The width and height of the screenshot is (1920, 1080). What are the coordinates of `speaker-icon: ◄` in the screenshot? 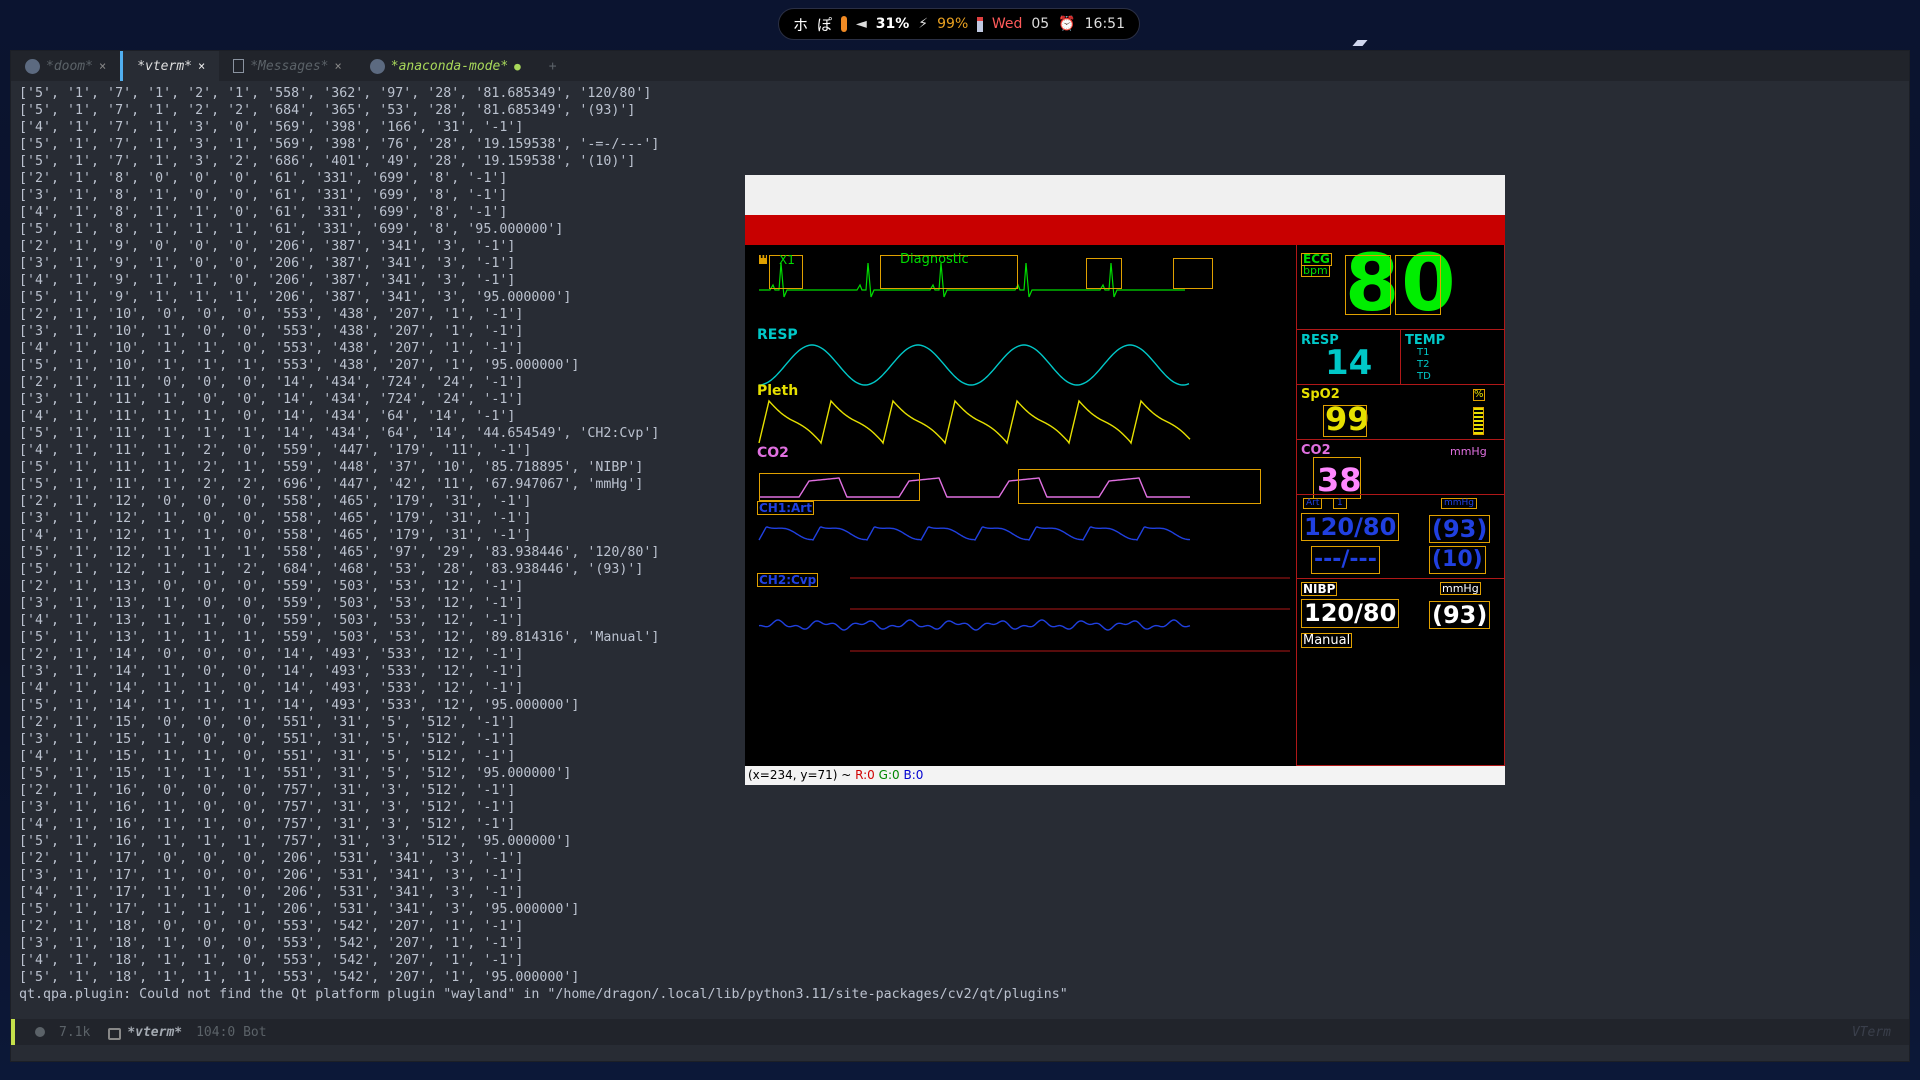 It's located at (861, 24).